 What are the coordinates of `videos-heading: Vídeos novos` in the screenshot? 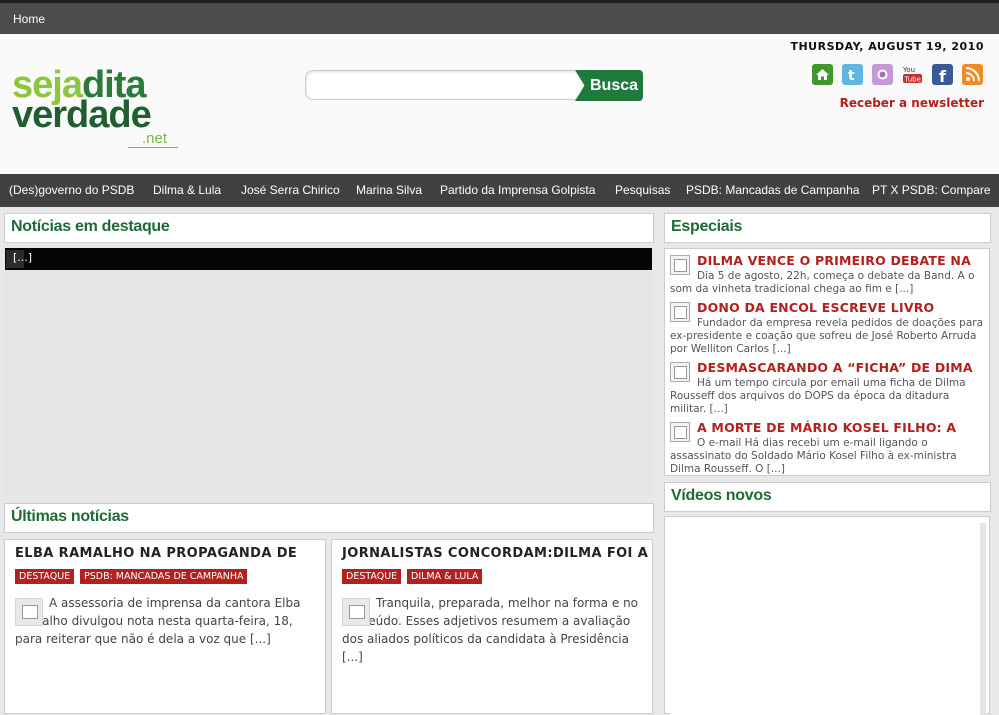 It's located at (721, 495).